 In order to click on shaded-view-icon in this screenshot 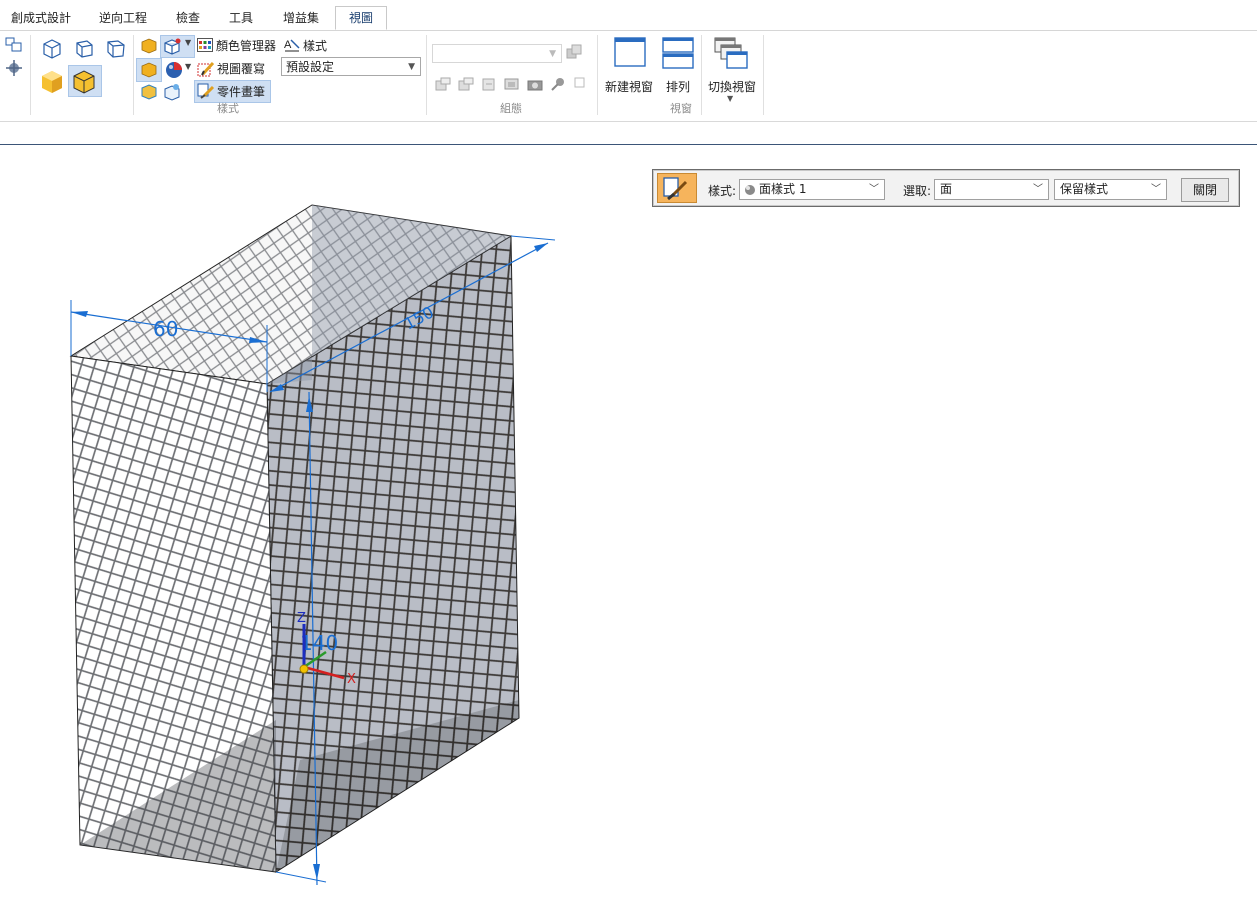, I will do `click(52, 81)`.